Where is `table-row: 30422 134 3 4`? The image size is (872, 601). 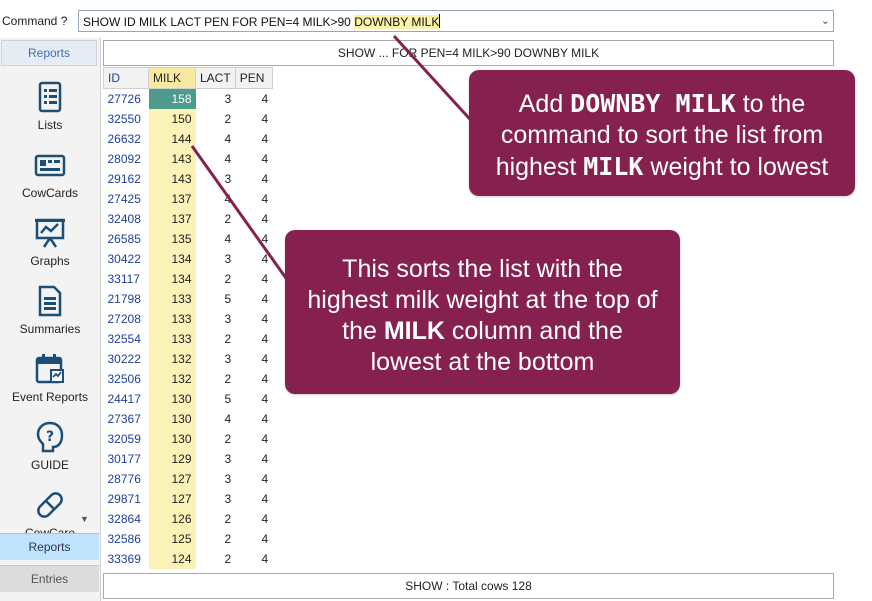 table-row: 30422 134 3 4 is located at coordinates (188, 259).